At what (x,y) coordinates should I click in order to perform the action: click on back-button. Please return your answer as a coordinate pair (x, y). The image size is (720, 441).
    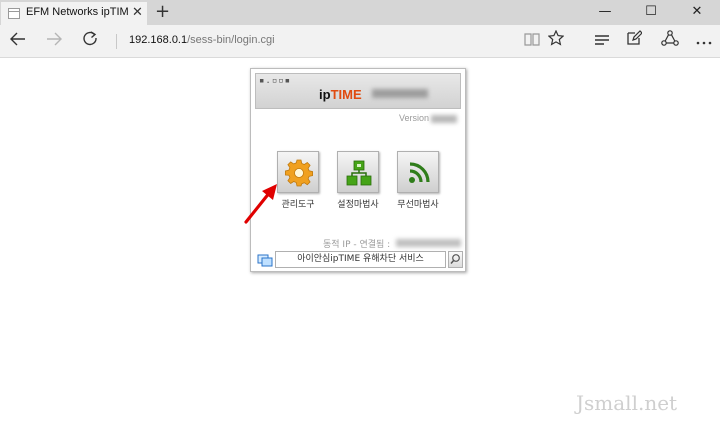
    Looking at the image, I should click on (18, 41).